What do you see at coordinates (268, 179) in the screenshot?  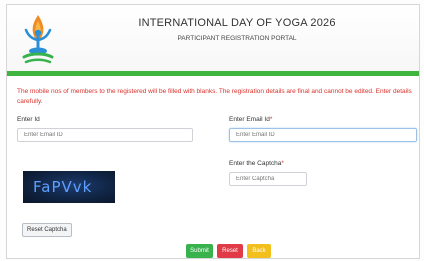 I see `captcha-input` at bounding box center [268, 179].